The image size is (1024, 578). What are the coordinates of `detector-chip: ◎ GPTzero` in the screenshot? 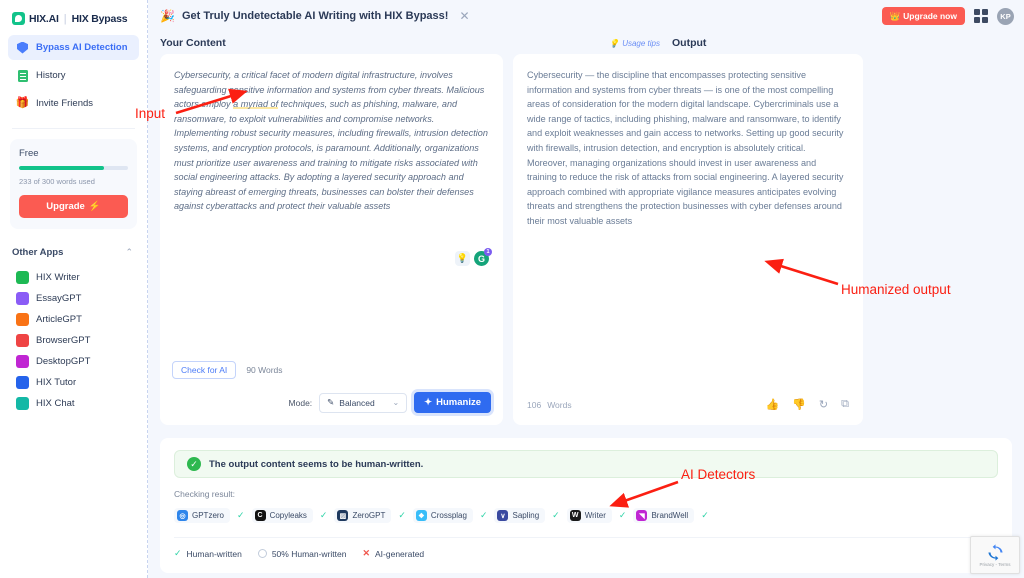 It's located at (202, 515).